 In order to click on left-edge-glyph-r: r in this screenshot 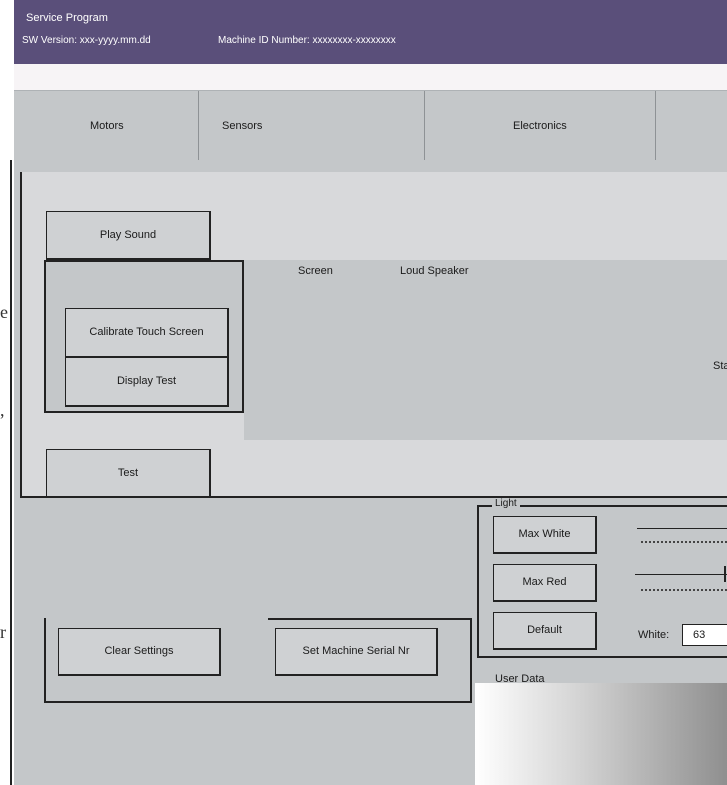, I will do `click(3, 632)`.